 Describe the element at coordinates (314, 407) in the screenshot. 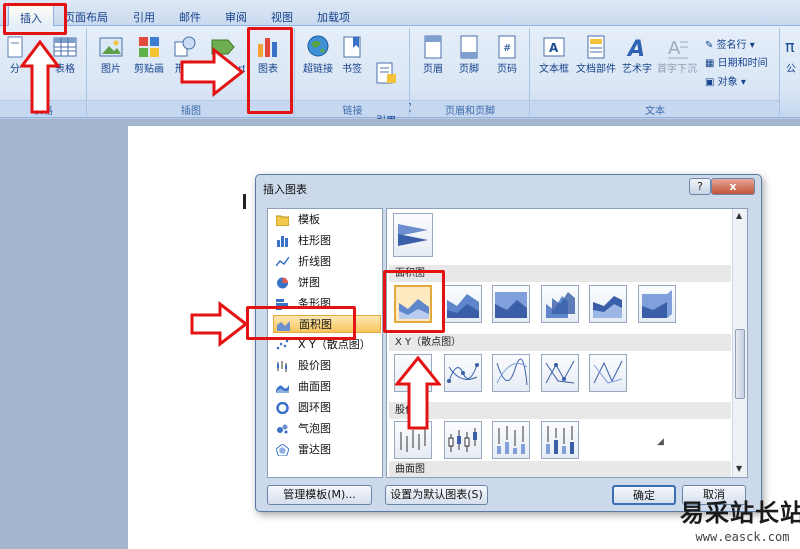

I see `category-label: 圆环图` at that location.